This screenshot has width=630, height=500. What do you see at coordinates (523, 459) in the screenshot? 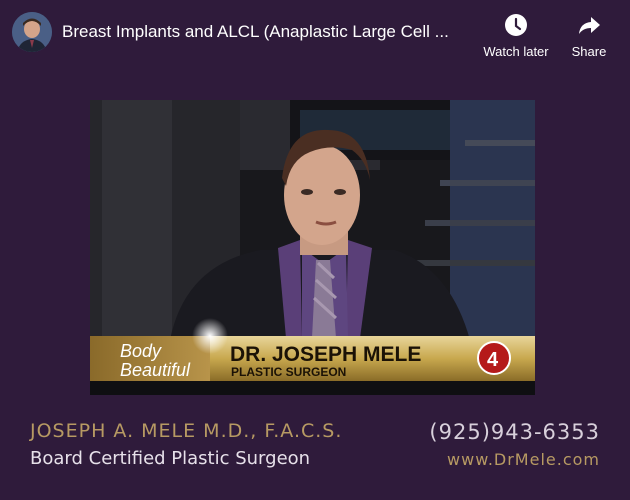
I see `website-url: www.DrMele.com` at bounding box center [523, 459].